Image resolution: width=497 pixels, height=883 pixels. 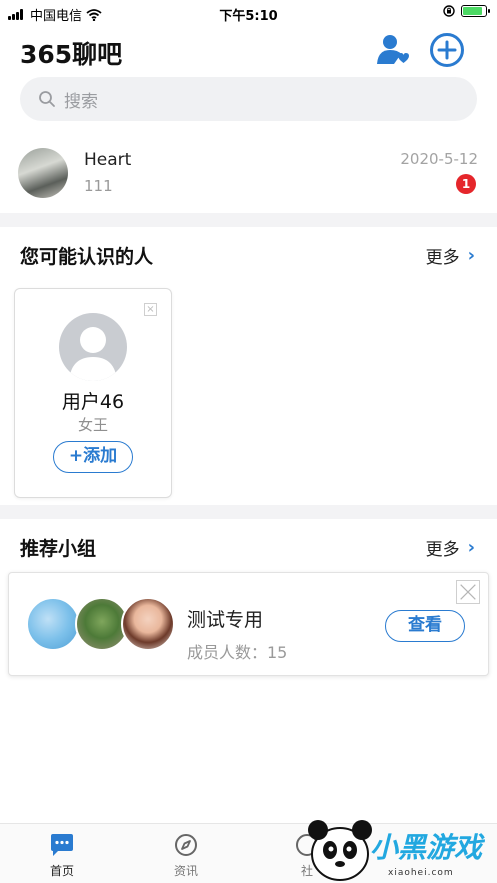 I want to click on search-input: 搜索, so click(x=248, y=99).